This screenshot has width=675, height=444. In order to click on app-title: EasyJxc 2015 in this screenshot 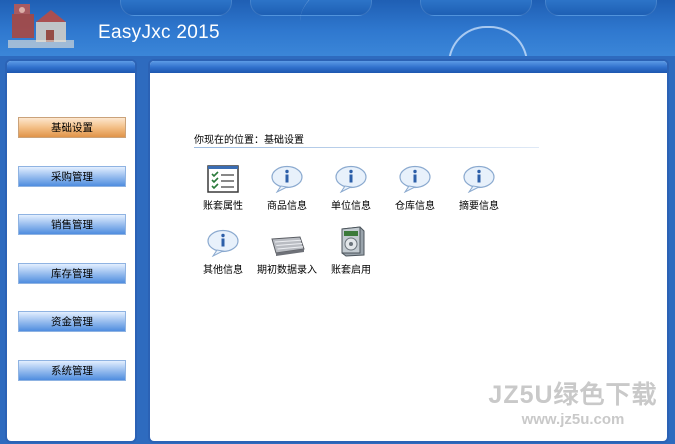, I will do `click(159, 32)`.